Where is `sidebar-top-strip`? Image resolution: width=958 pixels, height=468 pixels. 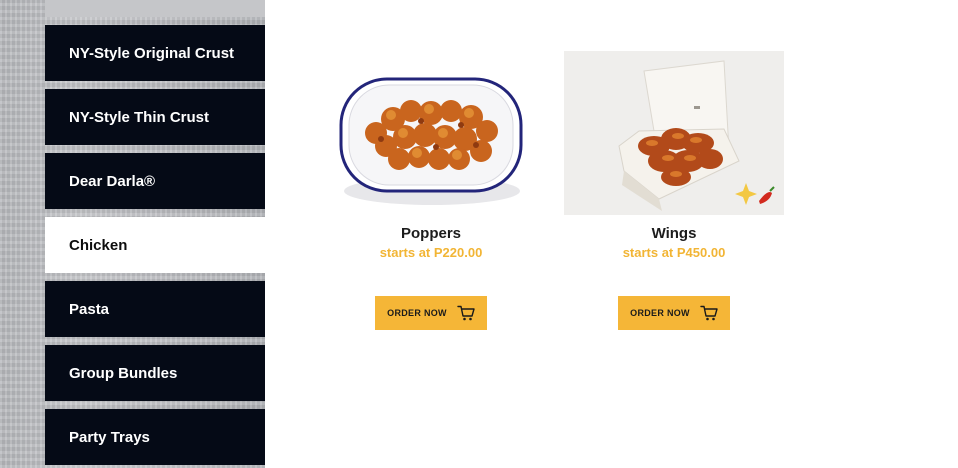 sidebar-top-strip is located at coordinates (155, 8).